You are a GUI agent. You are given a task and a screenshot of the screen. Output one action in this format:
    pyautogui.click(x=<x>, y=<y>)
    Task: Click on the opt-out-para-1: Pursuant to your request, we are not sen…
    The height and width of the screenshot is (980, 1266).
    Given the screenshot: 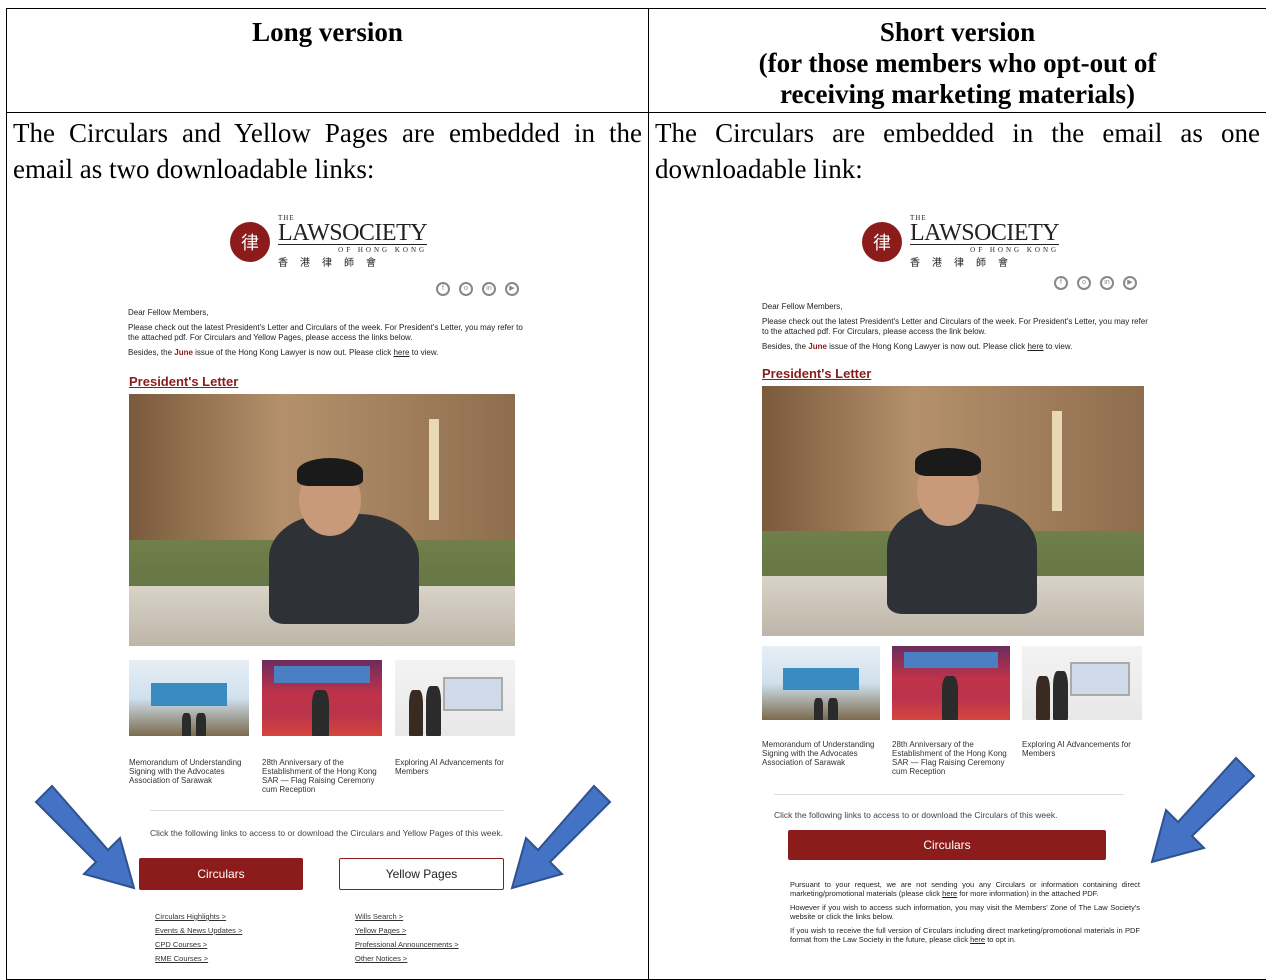 What is the action you would take?
    pyautogui.click(x=965, y=889)
    